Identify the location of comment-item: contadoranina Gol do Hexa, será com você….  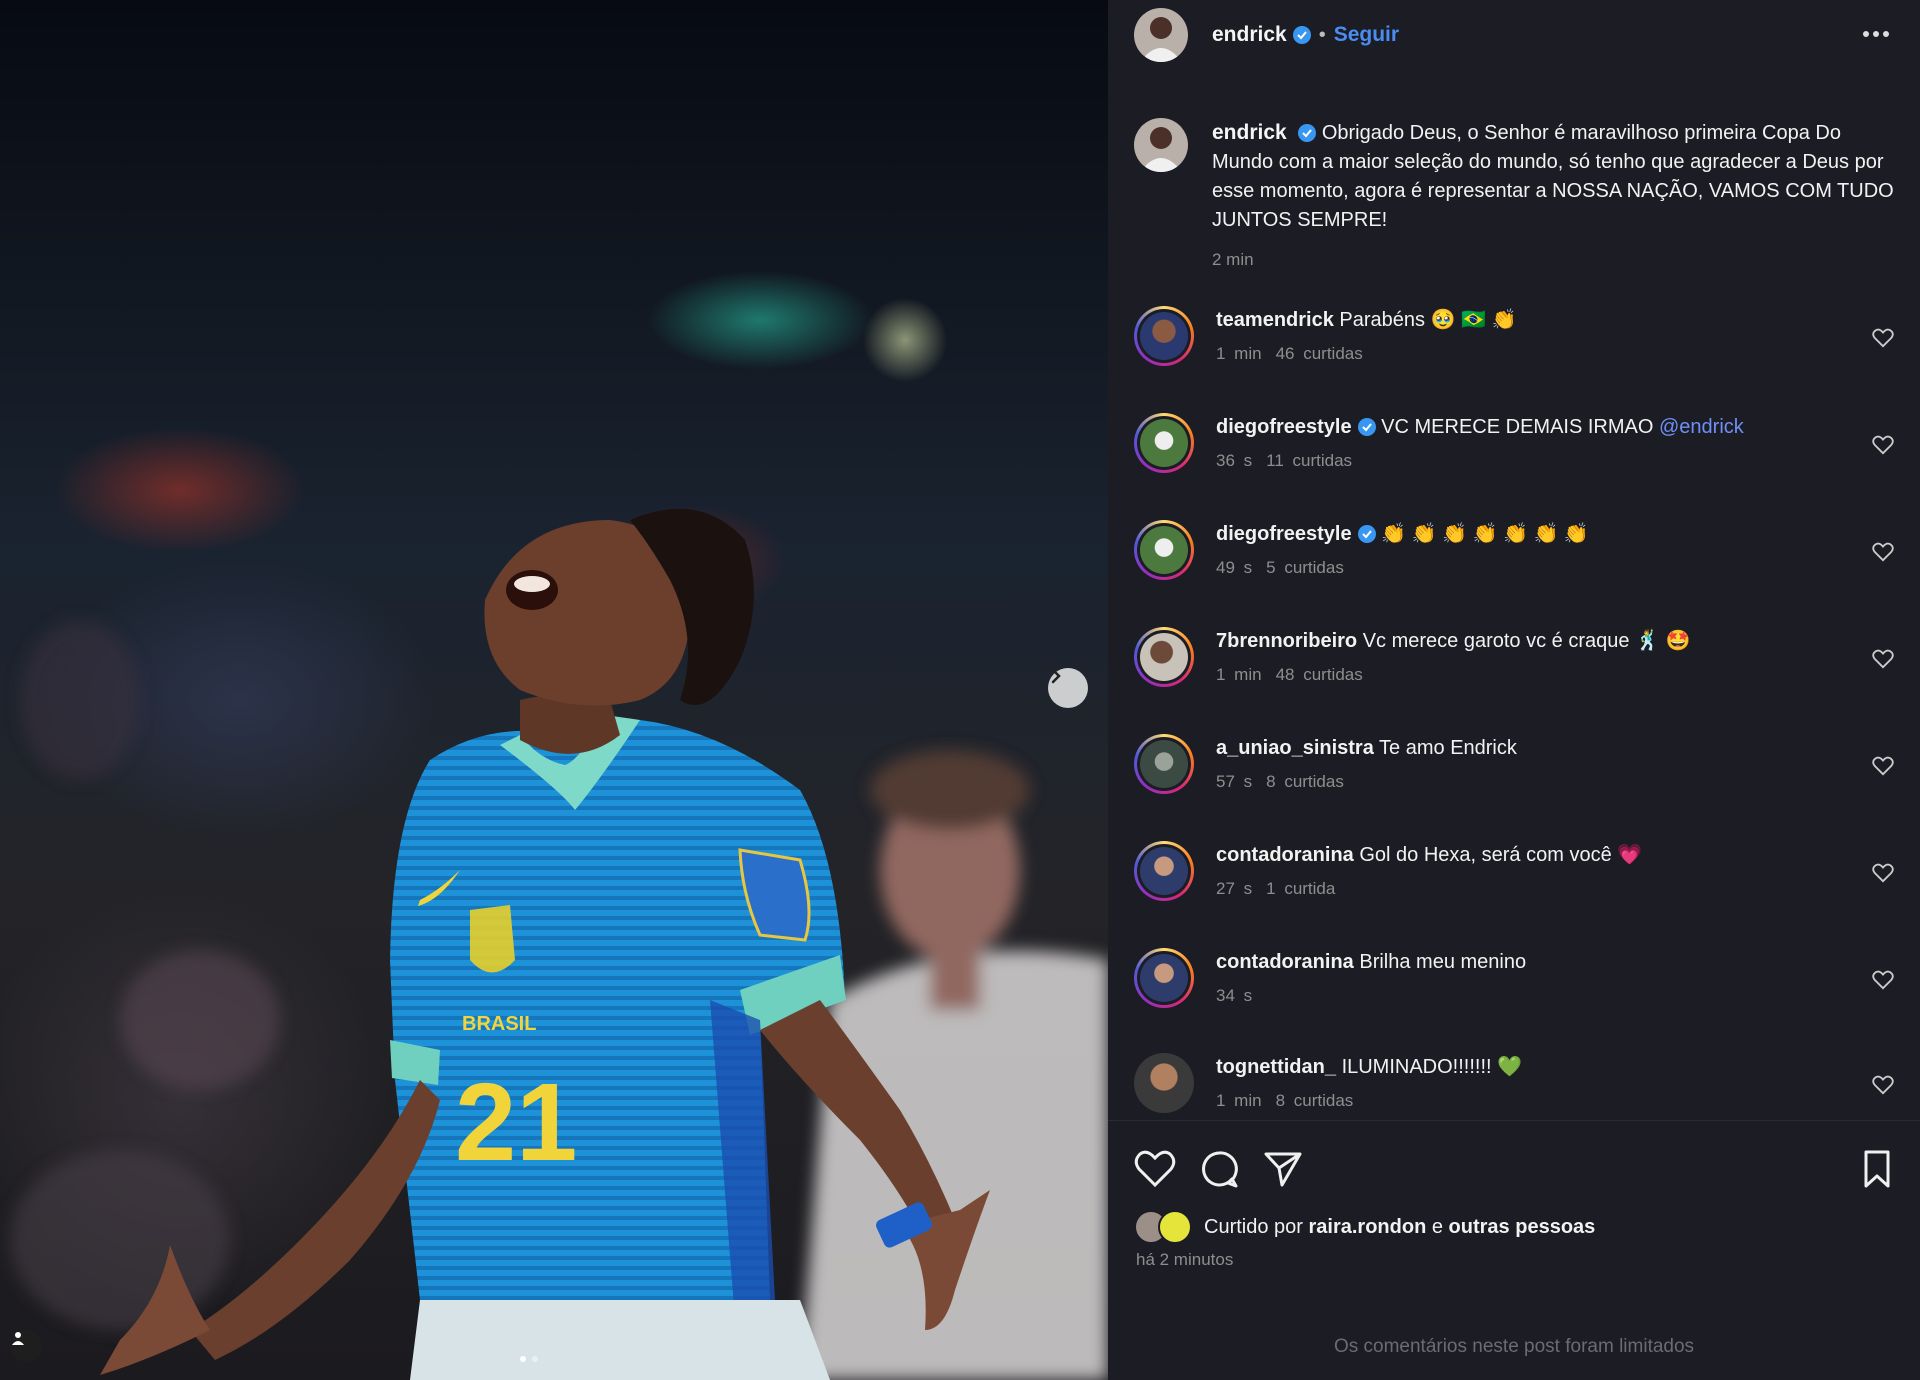
(1519, 894).